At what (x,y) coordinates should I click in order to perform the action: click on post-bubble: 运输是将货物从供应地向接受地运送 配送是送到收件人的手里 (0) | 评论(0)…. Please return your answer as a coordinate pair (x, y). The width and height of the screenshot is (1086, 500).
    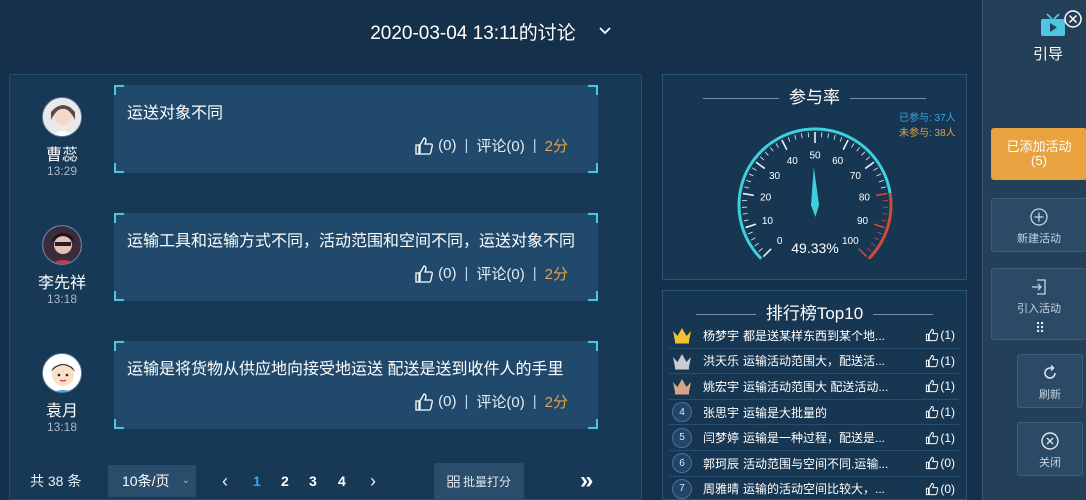
    Looking at the image, I should click on (356, 385).